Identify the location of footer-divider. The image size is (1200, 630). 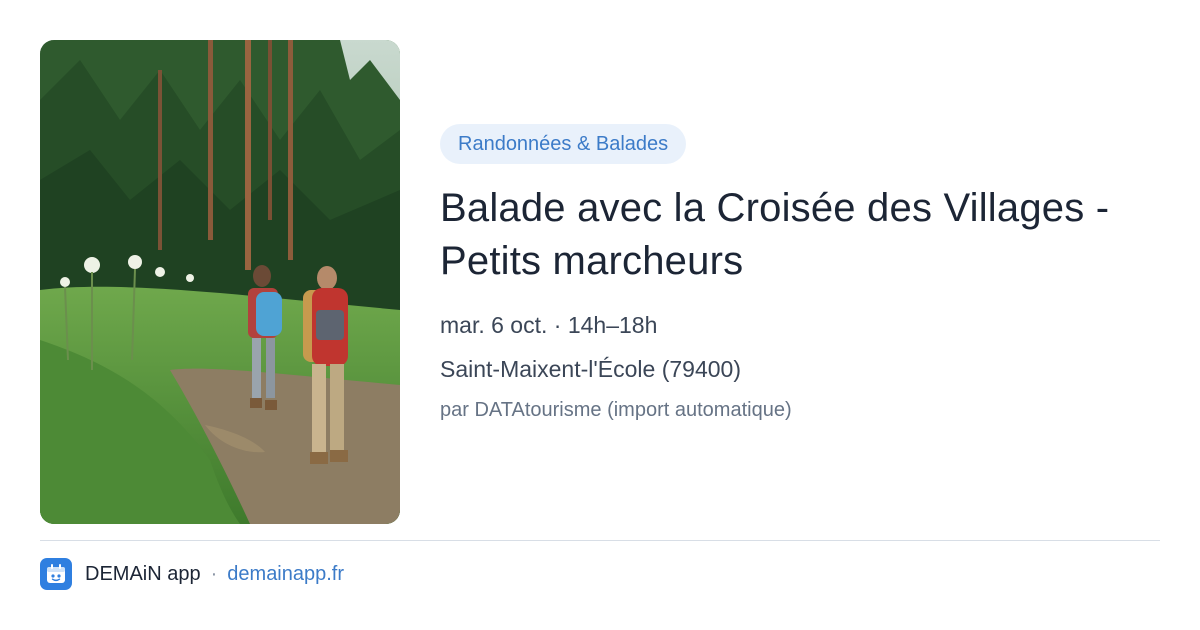
(600, 540).